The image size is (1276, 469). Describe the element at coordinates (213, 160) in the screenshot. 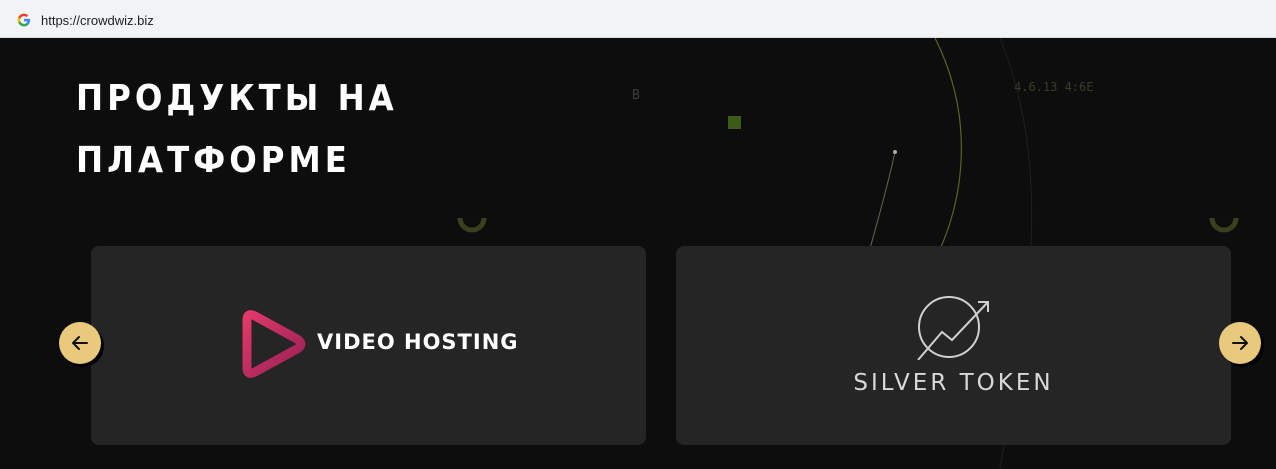

I see `page-title-line-2: ПЛАТФОРМЕ` at that location.